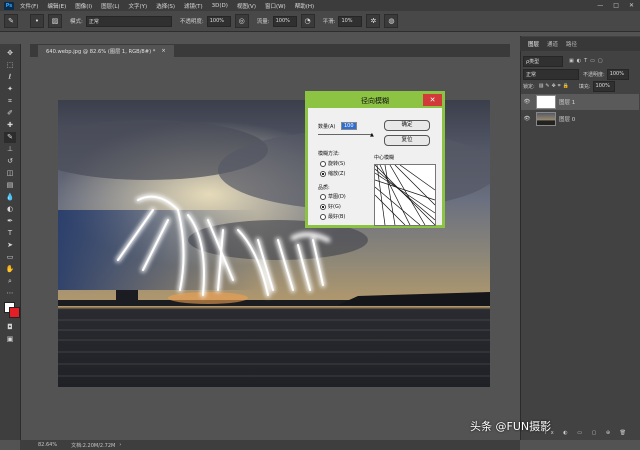 The image size is (640, 450). I want to click on minimize-button: —, so click(600, 5).